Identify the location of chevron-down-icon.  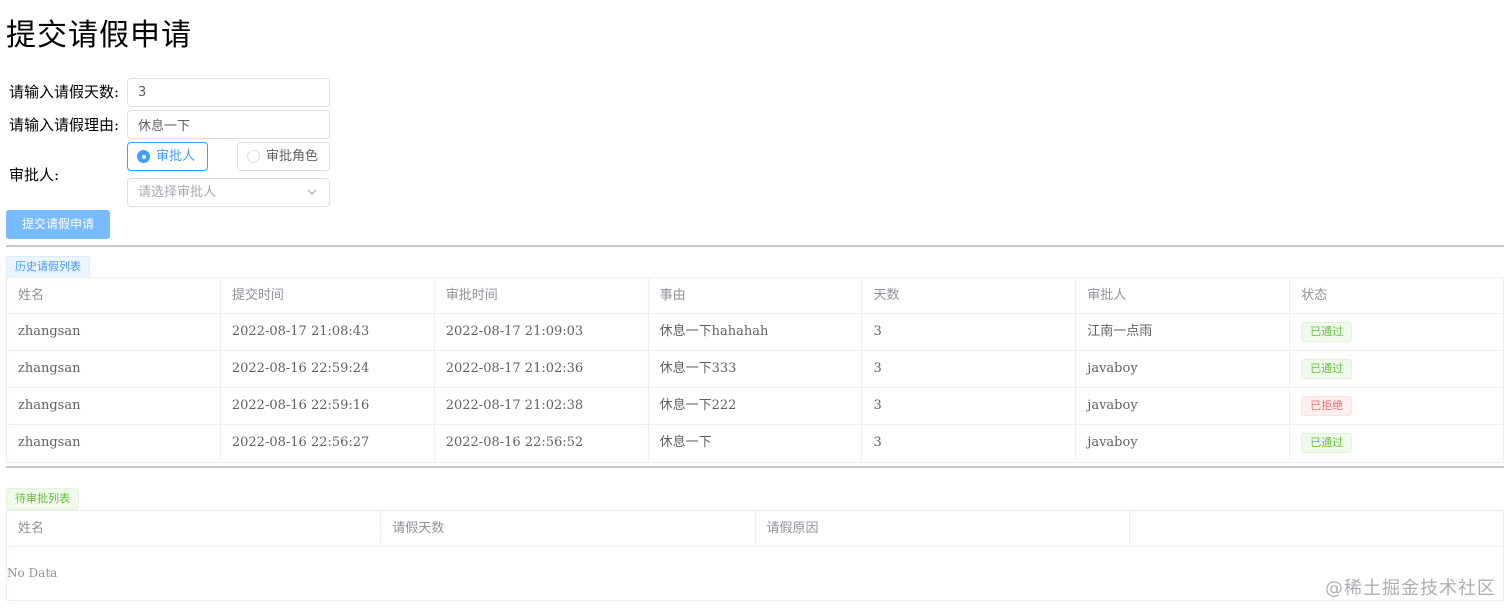
(312, 192).